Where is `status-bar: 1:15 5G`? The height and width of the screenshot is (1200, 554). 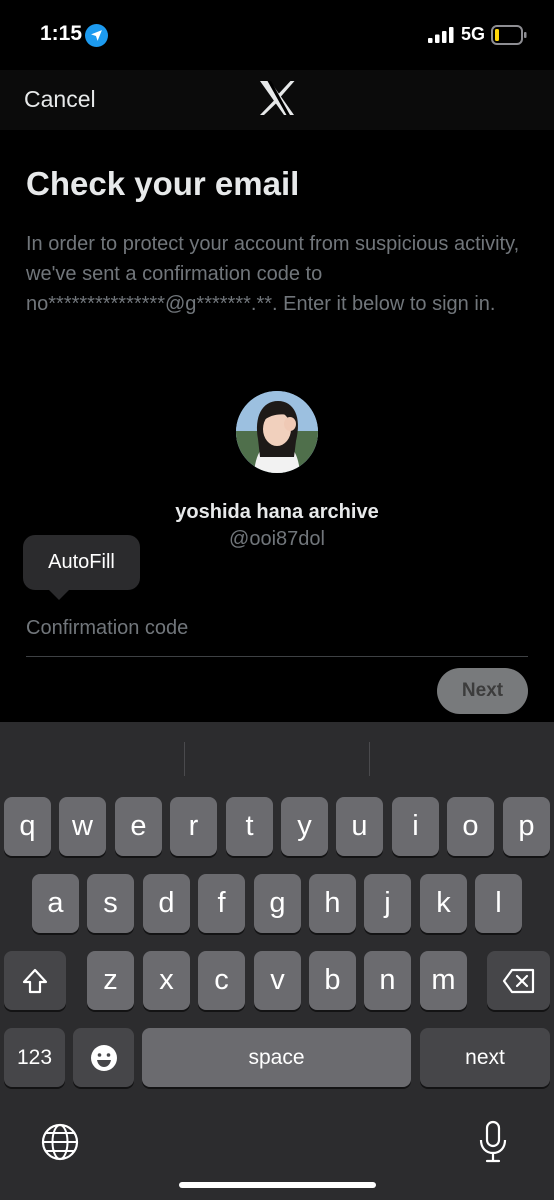
status-bar: 1:15 5G is located at coordinates (277, 35).